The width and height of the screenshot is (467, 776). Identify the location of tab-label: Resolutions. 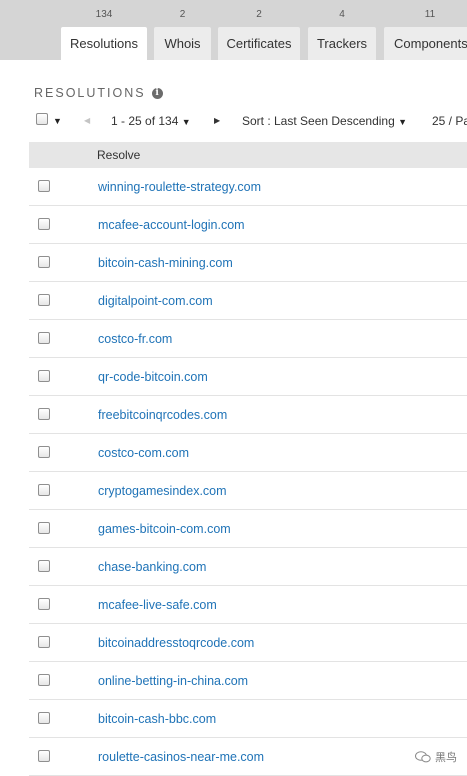
(104, 43).